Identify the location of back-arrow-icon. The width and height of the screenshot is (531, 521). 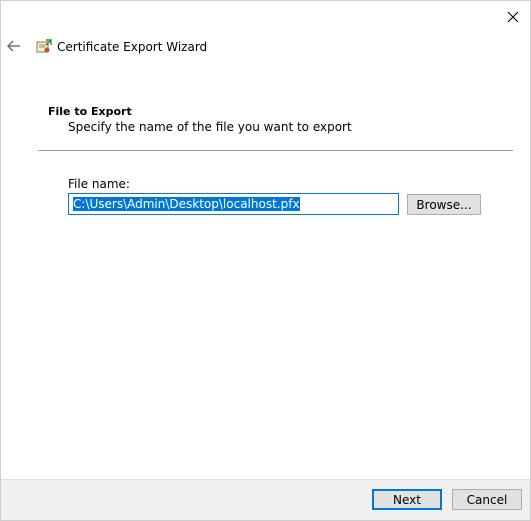
(13, 46).